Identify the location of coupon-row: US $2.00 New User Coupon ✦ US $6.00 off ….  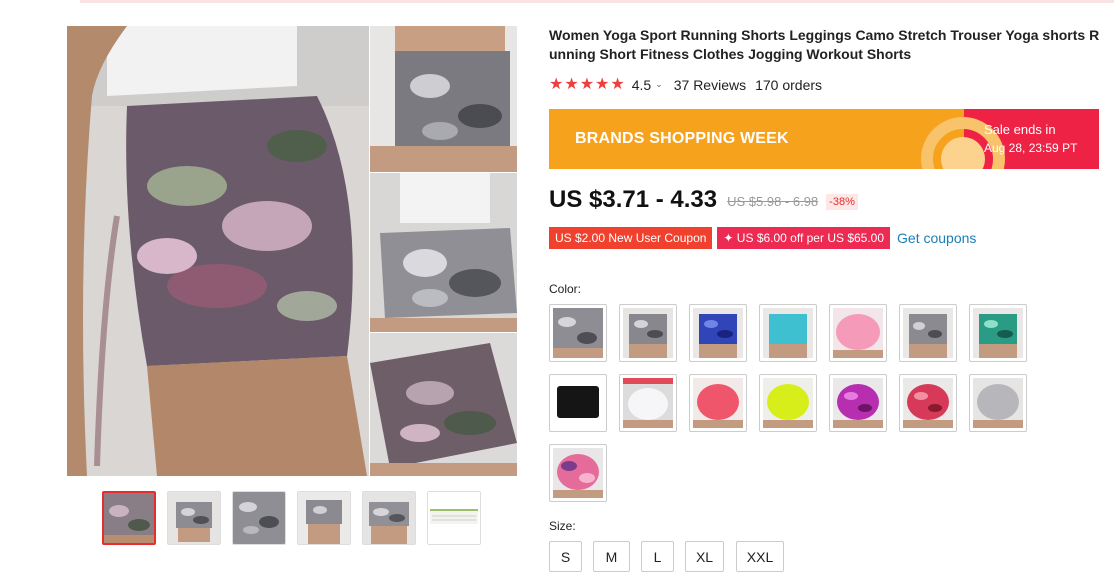
(762, 238).